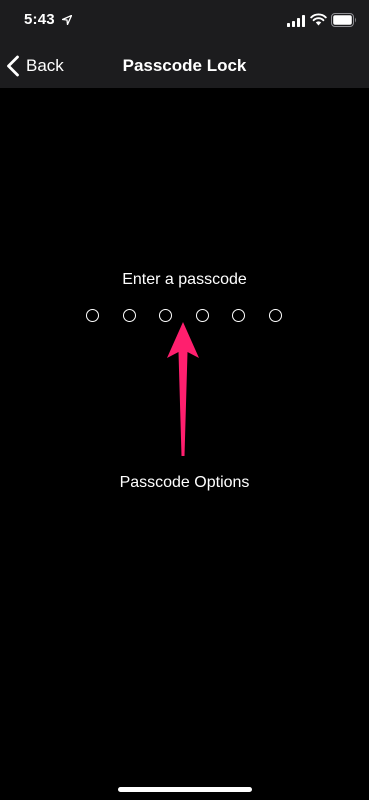  What do you see at coordinates (184, 22) in the screenshot?
I see `status-bar: 5:43` at bounding box center [184, 22].